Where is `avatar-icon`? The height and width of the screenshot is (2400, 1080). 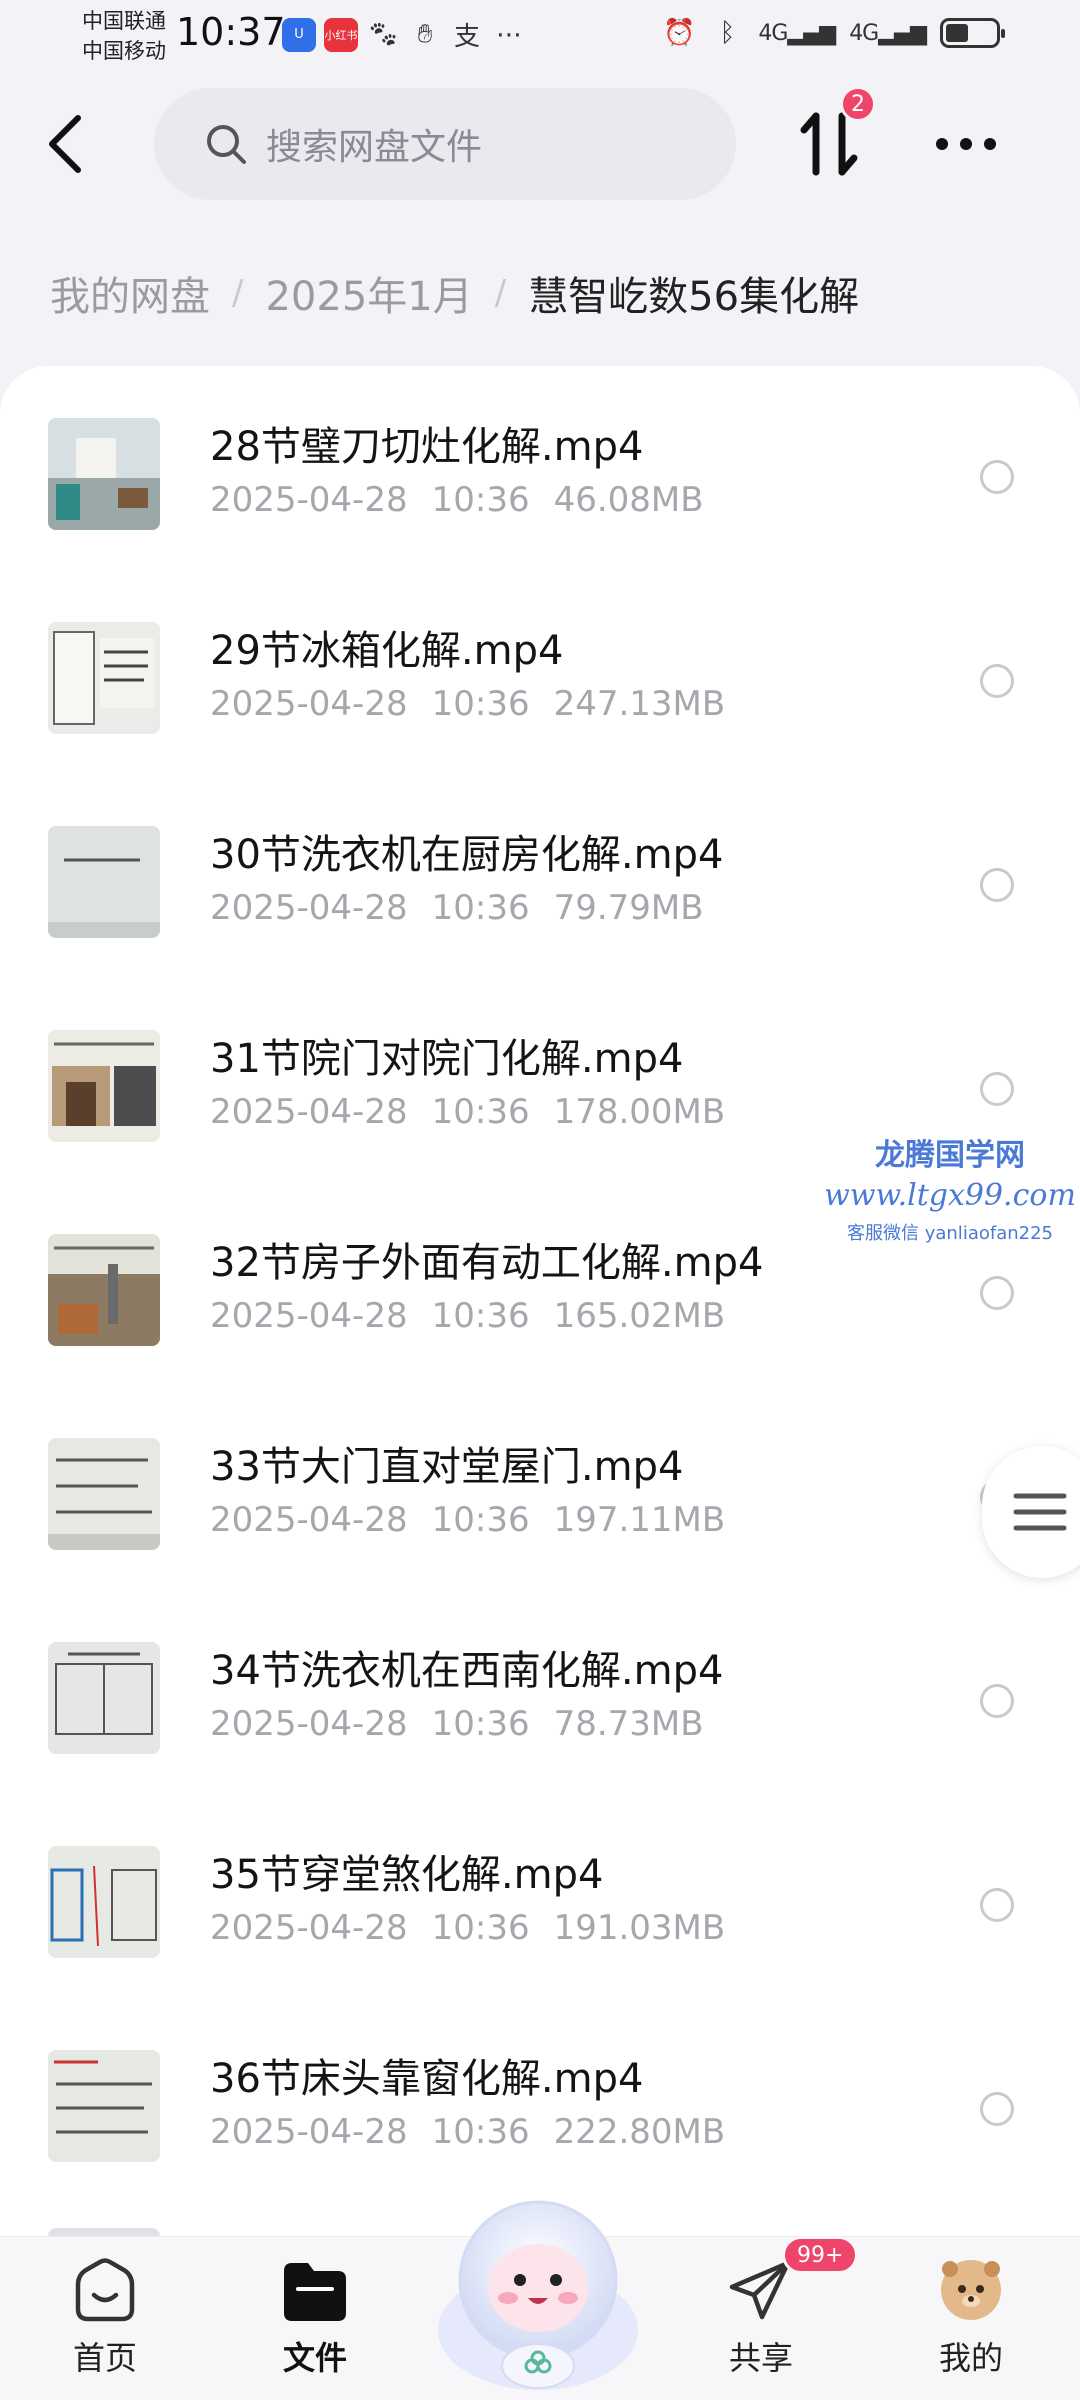
avatar-icon is located at coordinates (971, 2290).